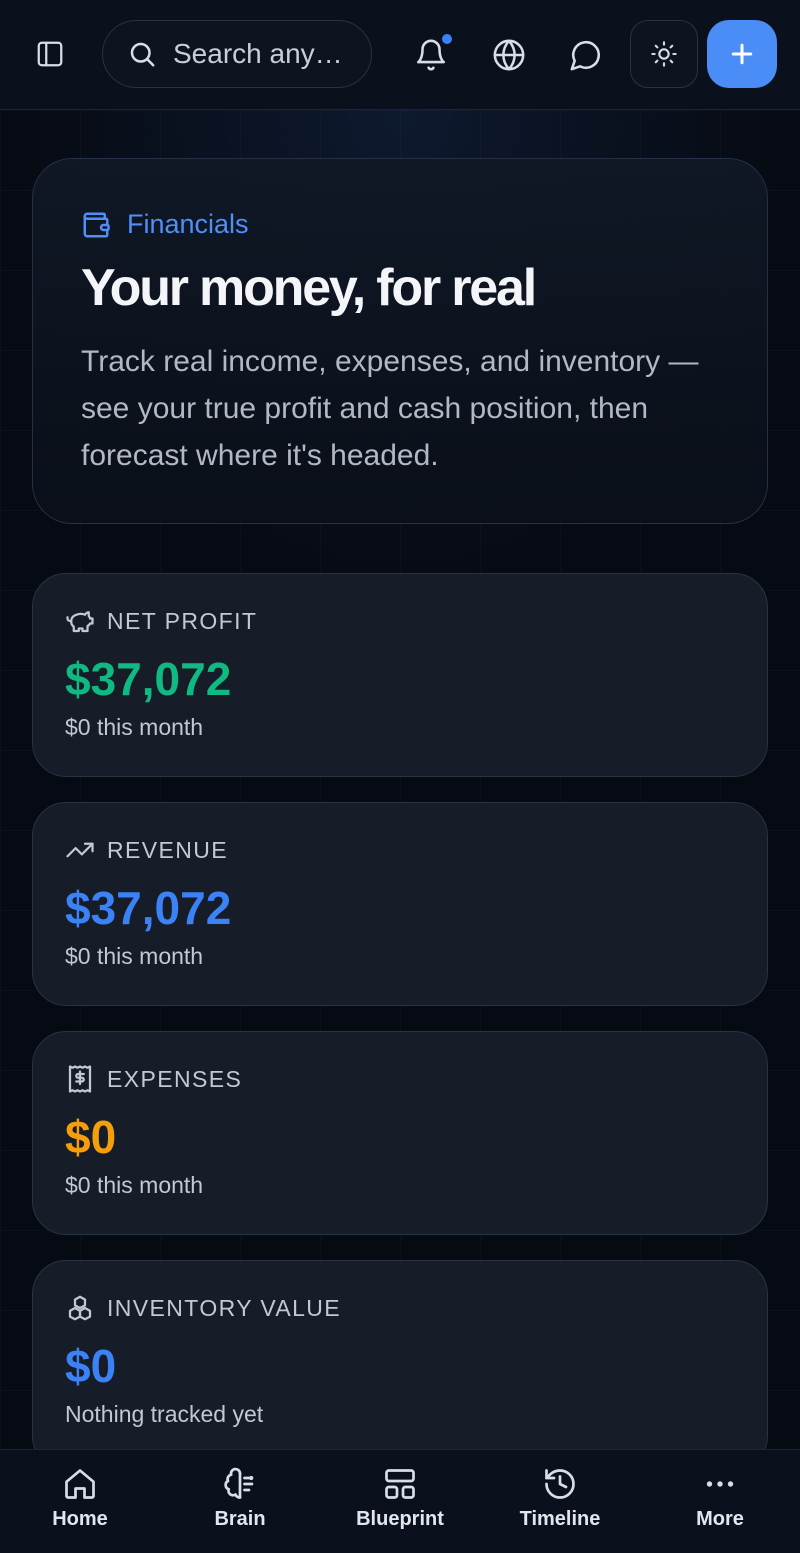 This screenshot has width=800, height=1553. What do you see at coordinates (239, 1483) in the screenshot?
I see `brain-icon` at bounding box center [239, 1483].